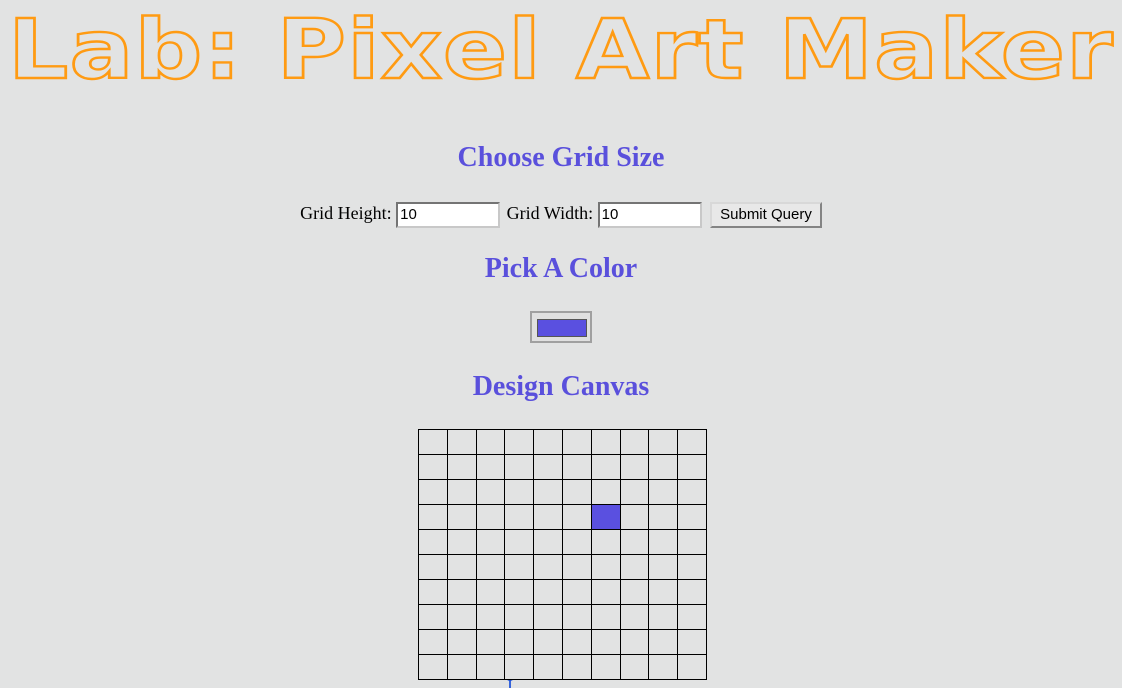  Describe the element at coordinates (649, 214) in the screenshot. I see `grid-width-input` at that location.